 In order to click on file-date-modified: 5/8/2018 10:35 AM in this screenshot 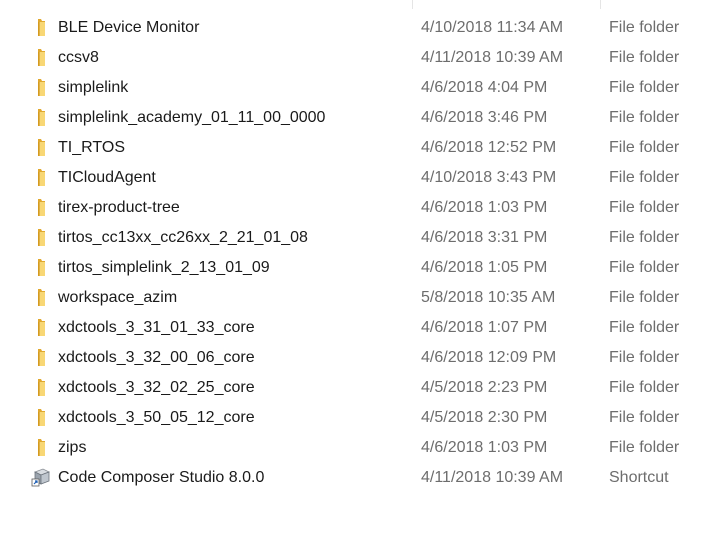, I will do `click(488, 297)`.